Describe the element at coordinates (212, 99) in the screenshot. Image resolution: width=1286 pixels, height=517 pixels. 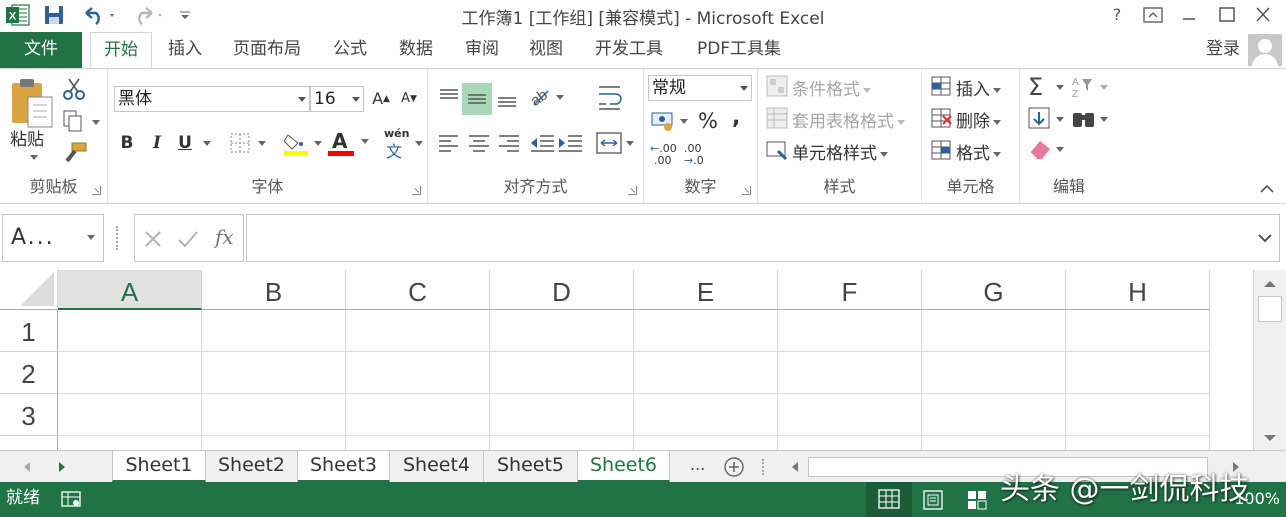
I see `font-name-select: 黑体` at that location.